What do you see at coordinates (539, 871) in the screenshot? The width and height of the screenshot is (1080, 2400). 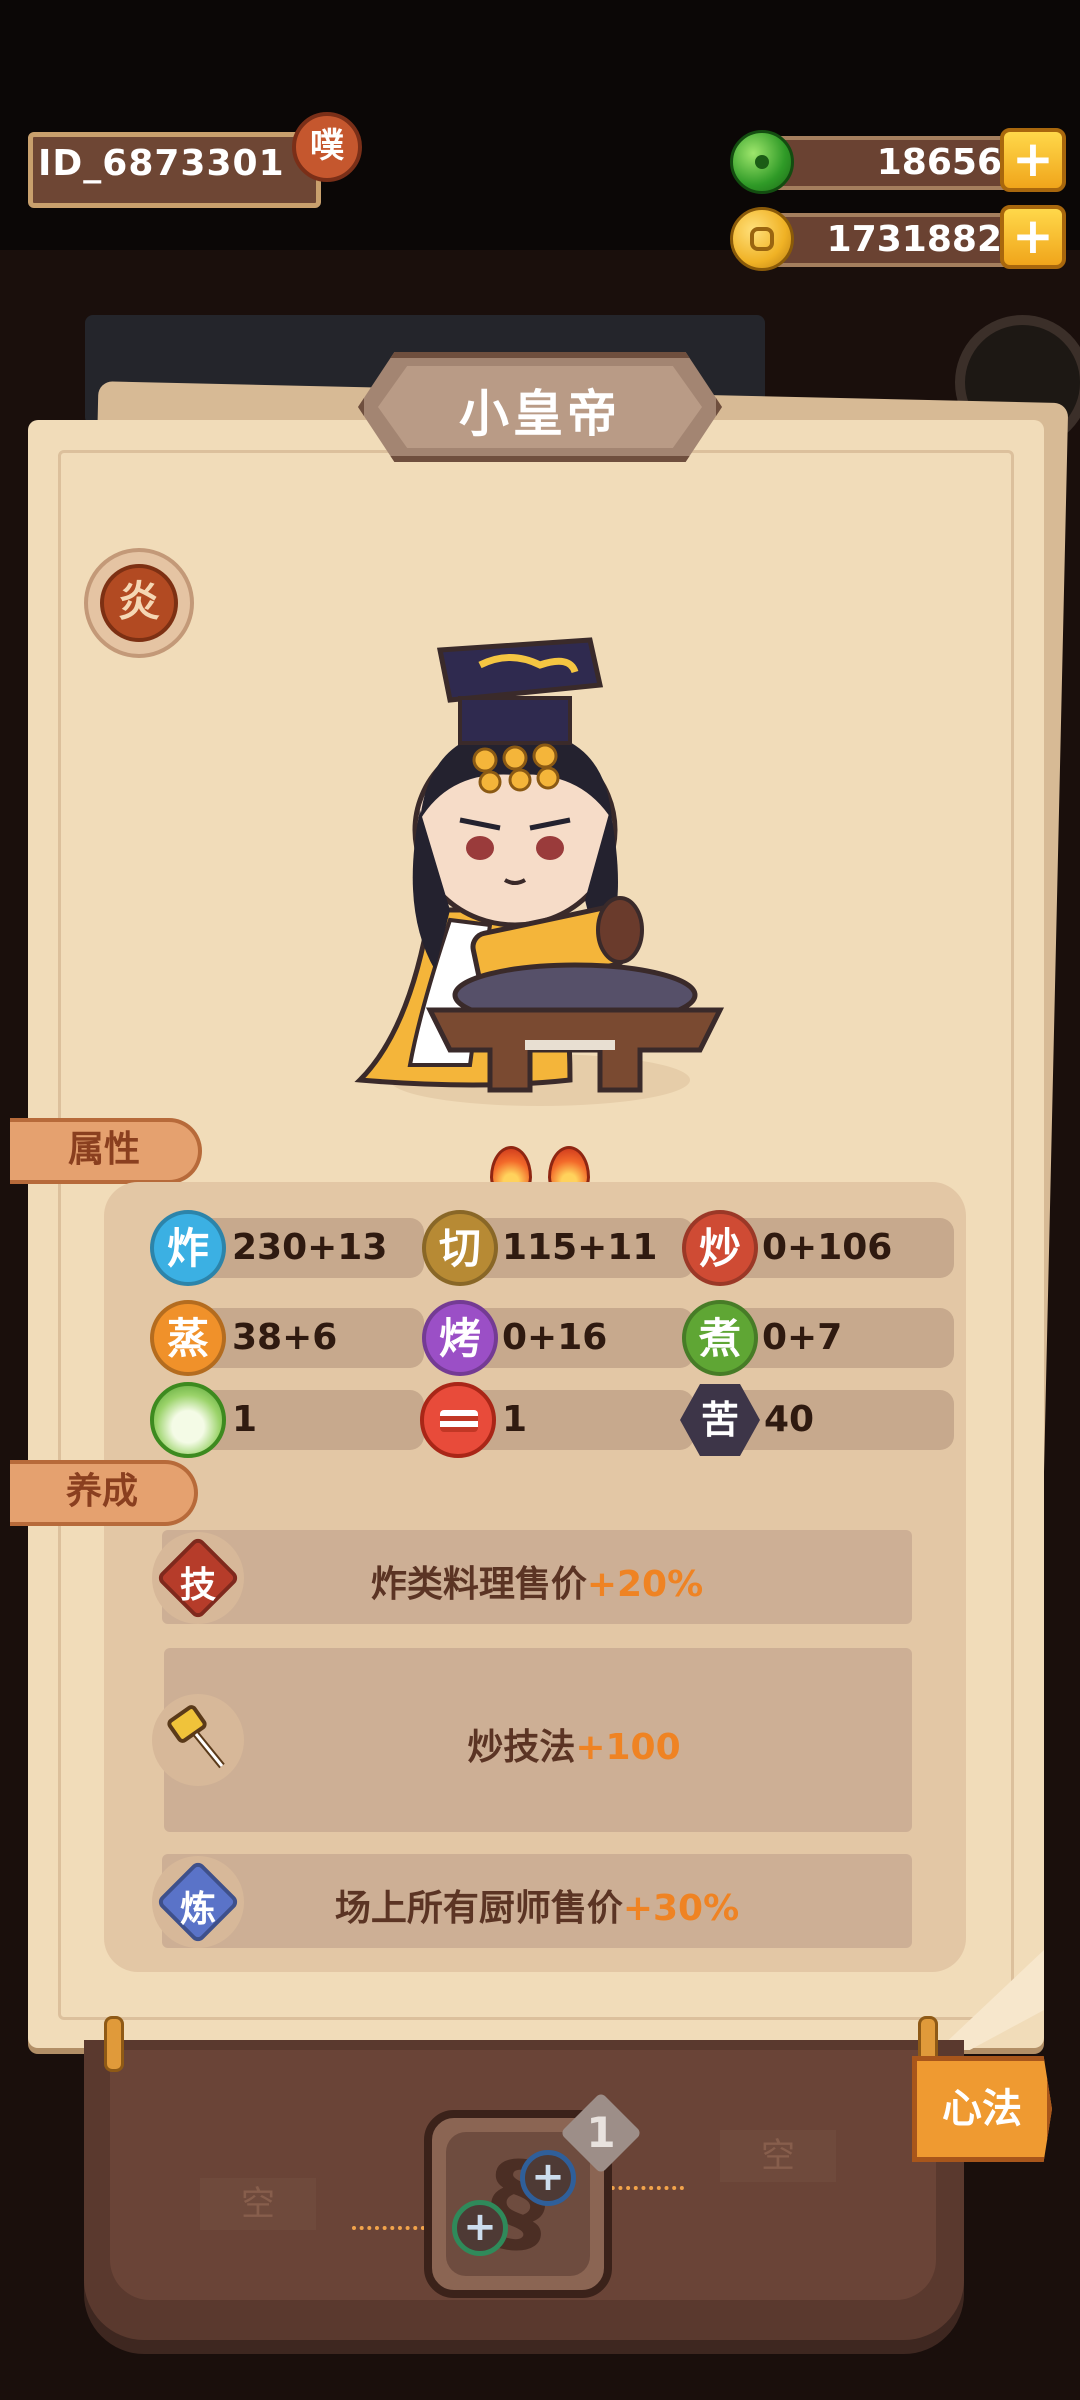 I see `character-portrait` at bounding box center [539, 871].